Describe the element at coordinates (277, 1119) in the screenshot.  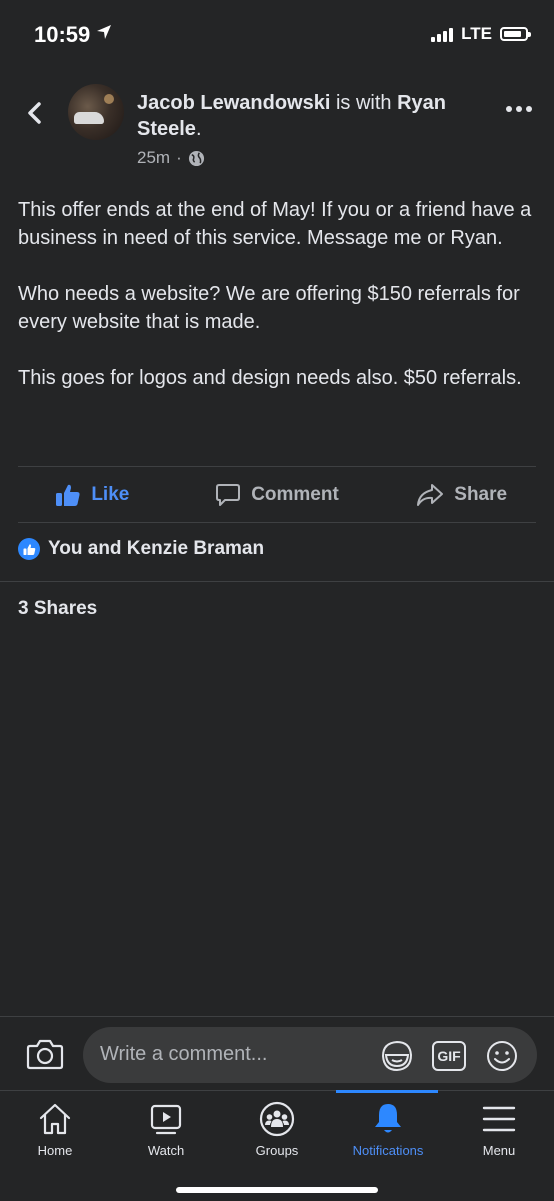
I see `groups-icon` at that location.